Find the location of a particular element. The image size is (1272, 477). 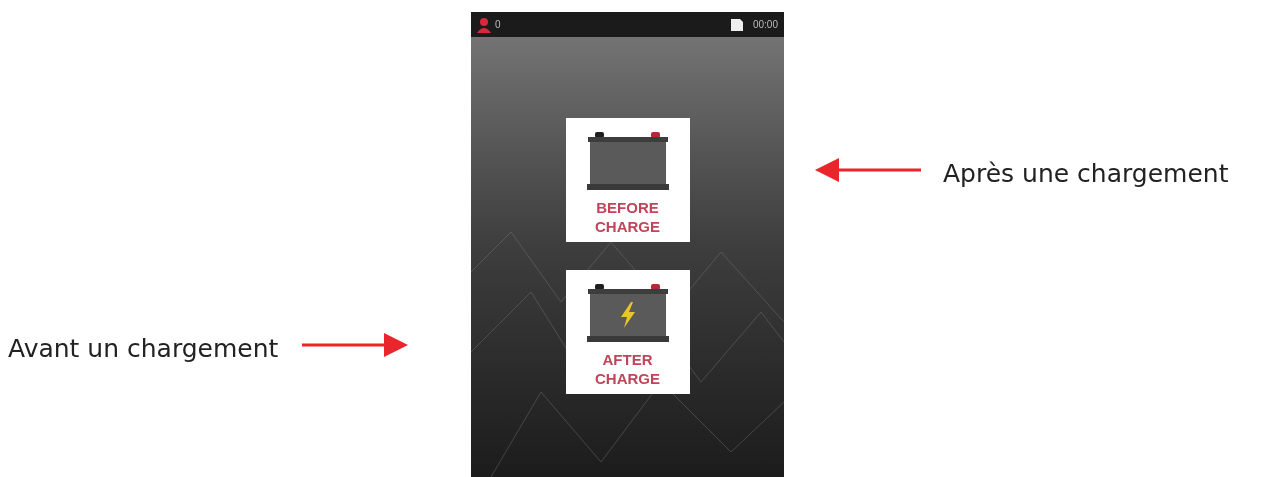

battery-icon is located at coordinates (627, 161).